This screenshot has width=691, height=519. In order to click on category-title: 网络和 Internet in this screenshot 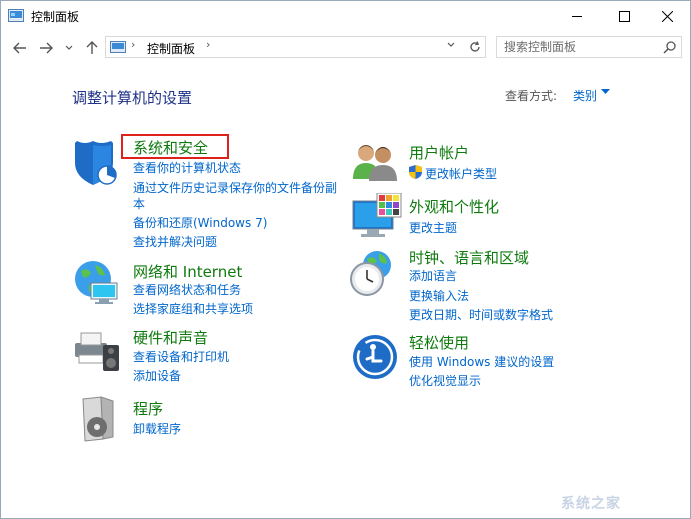, I will do `click(187, 271)`.